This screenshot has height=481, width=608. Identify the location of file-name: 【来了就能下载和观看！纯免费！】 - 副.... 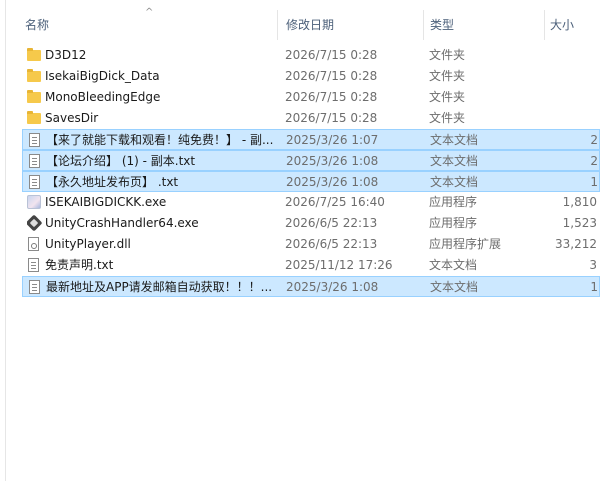
(160, 140).